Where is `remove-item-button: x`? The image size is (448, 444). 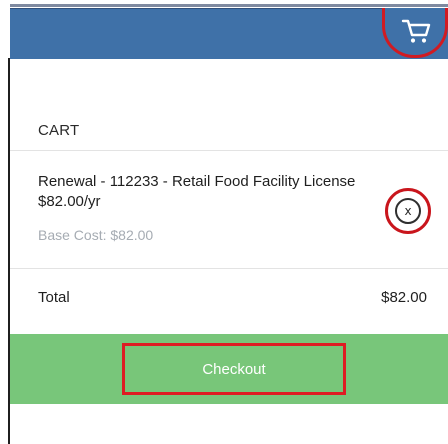
remove-item-button: x is located at coordinates (408, 211).